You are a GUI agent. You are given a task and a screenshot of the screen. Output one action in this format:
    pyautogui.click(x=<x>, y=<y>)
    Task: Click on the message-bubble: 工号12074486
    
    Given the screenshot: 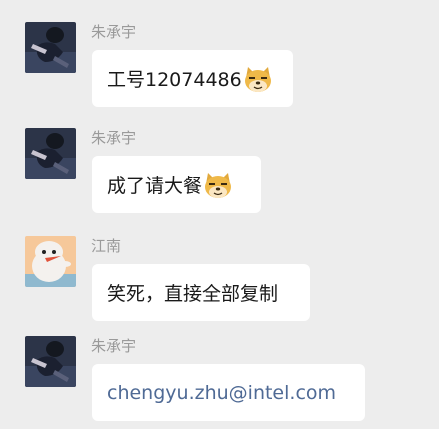 What is the action you would take?
    pyautogui.click(x=192, y=78)
    